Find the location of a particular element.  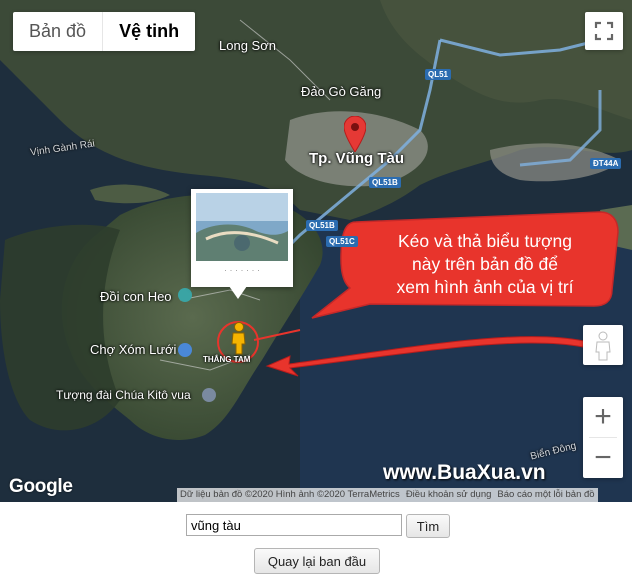

zoom-in-icon: + is located at coordinates (603, 416).